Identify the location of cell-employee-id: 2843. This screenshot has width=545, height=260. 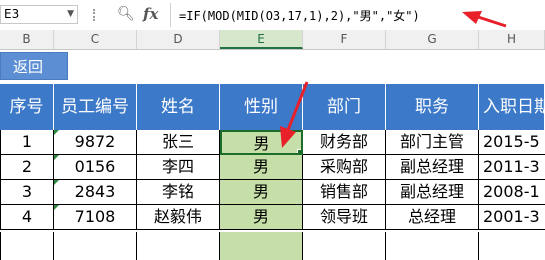
(95, 192).